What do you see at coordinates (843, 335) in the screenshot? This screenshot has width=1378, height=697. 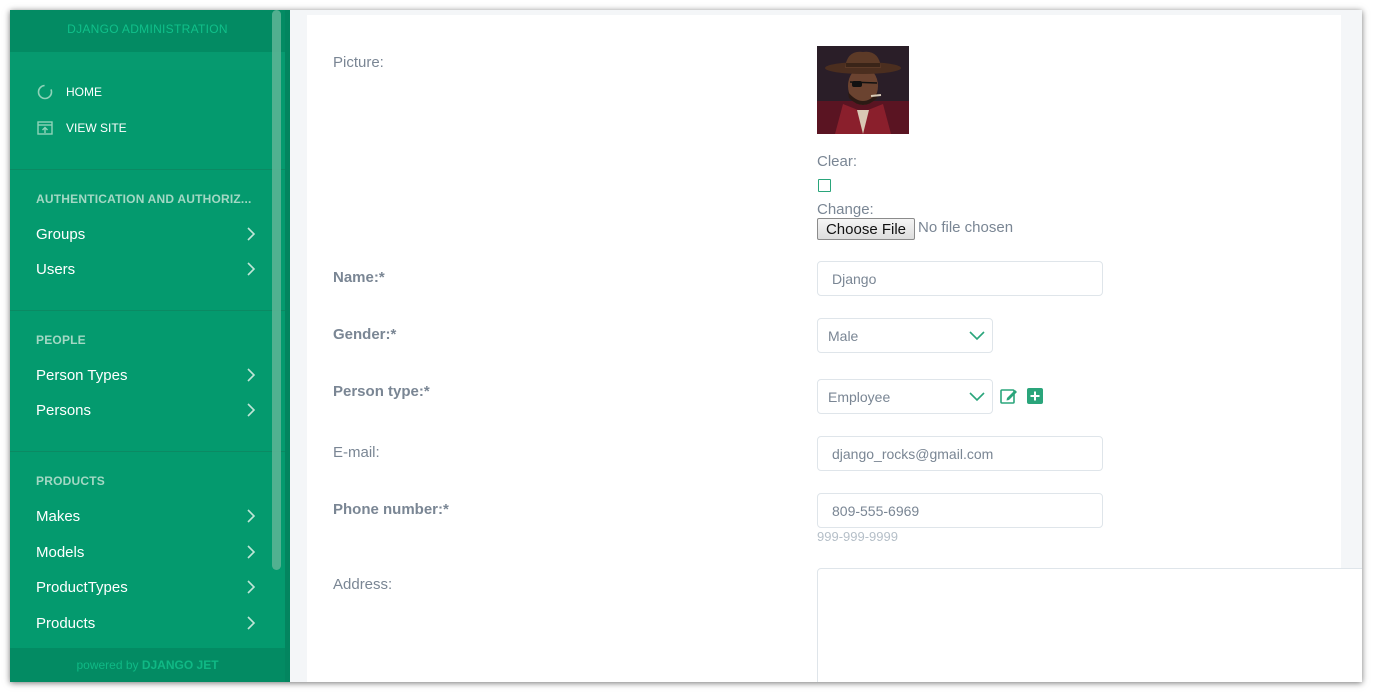 I see `gender-select-value: Male` at bounding box center [843, 335].